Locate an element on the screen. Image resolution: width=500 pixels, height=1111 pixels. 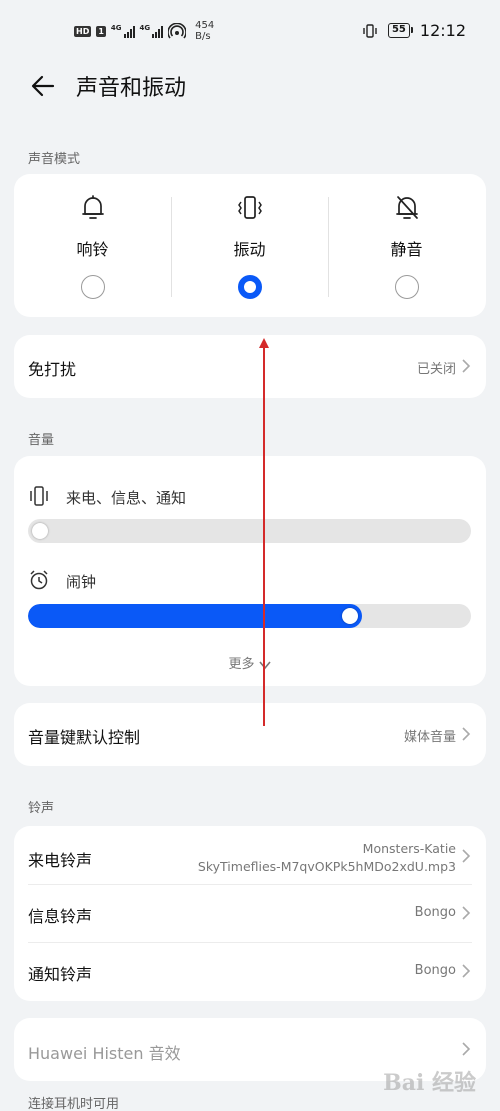
mode-option-silent: 静音 is located at coordinates (406, 245).